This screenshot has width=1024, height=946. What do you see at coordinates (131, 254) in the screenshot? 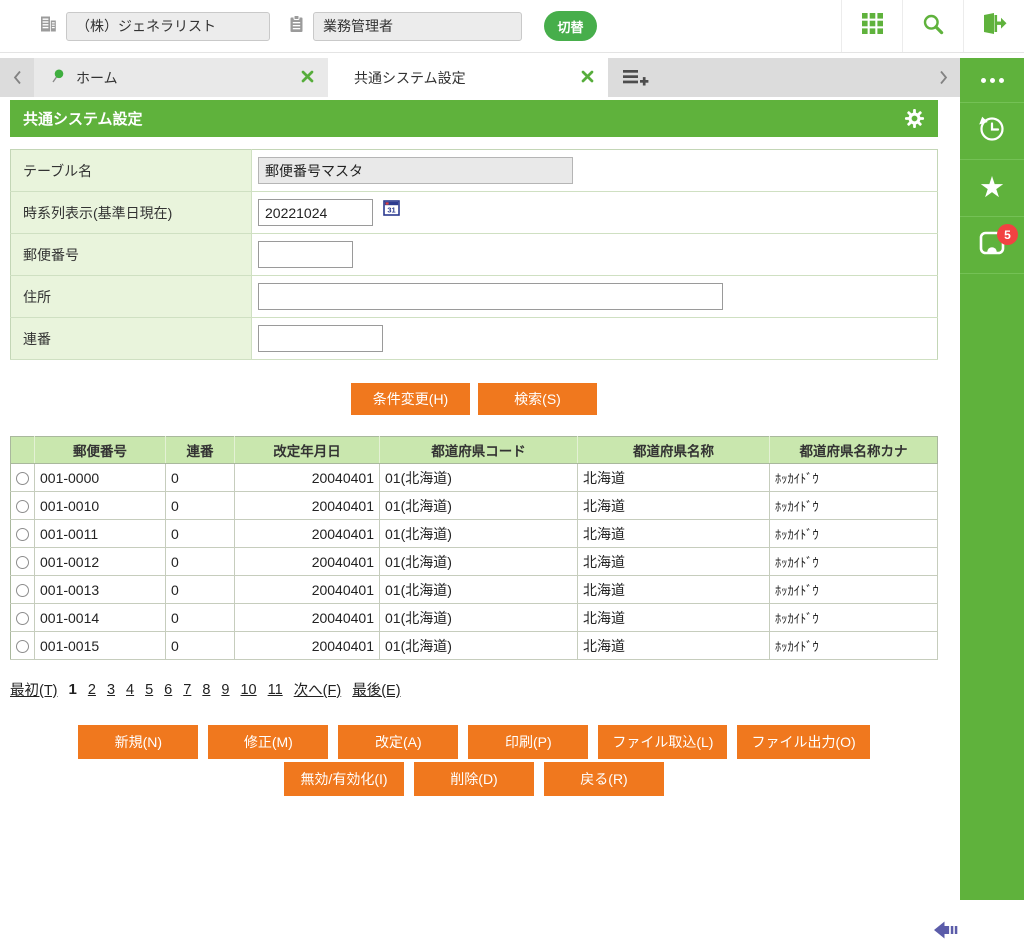
I see `zipcode-label: 郵便番号` at bounding box center [131, 254].